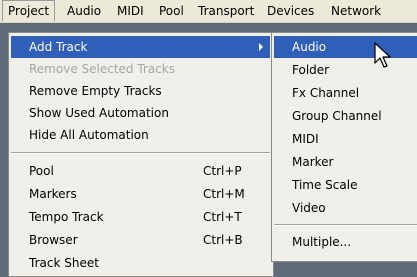 The image size is (417, 277). Describe the element at coordinates (311, 70) in the screenshot. I see `menu-item-label: Folder` at that location.